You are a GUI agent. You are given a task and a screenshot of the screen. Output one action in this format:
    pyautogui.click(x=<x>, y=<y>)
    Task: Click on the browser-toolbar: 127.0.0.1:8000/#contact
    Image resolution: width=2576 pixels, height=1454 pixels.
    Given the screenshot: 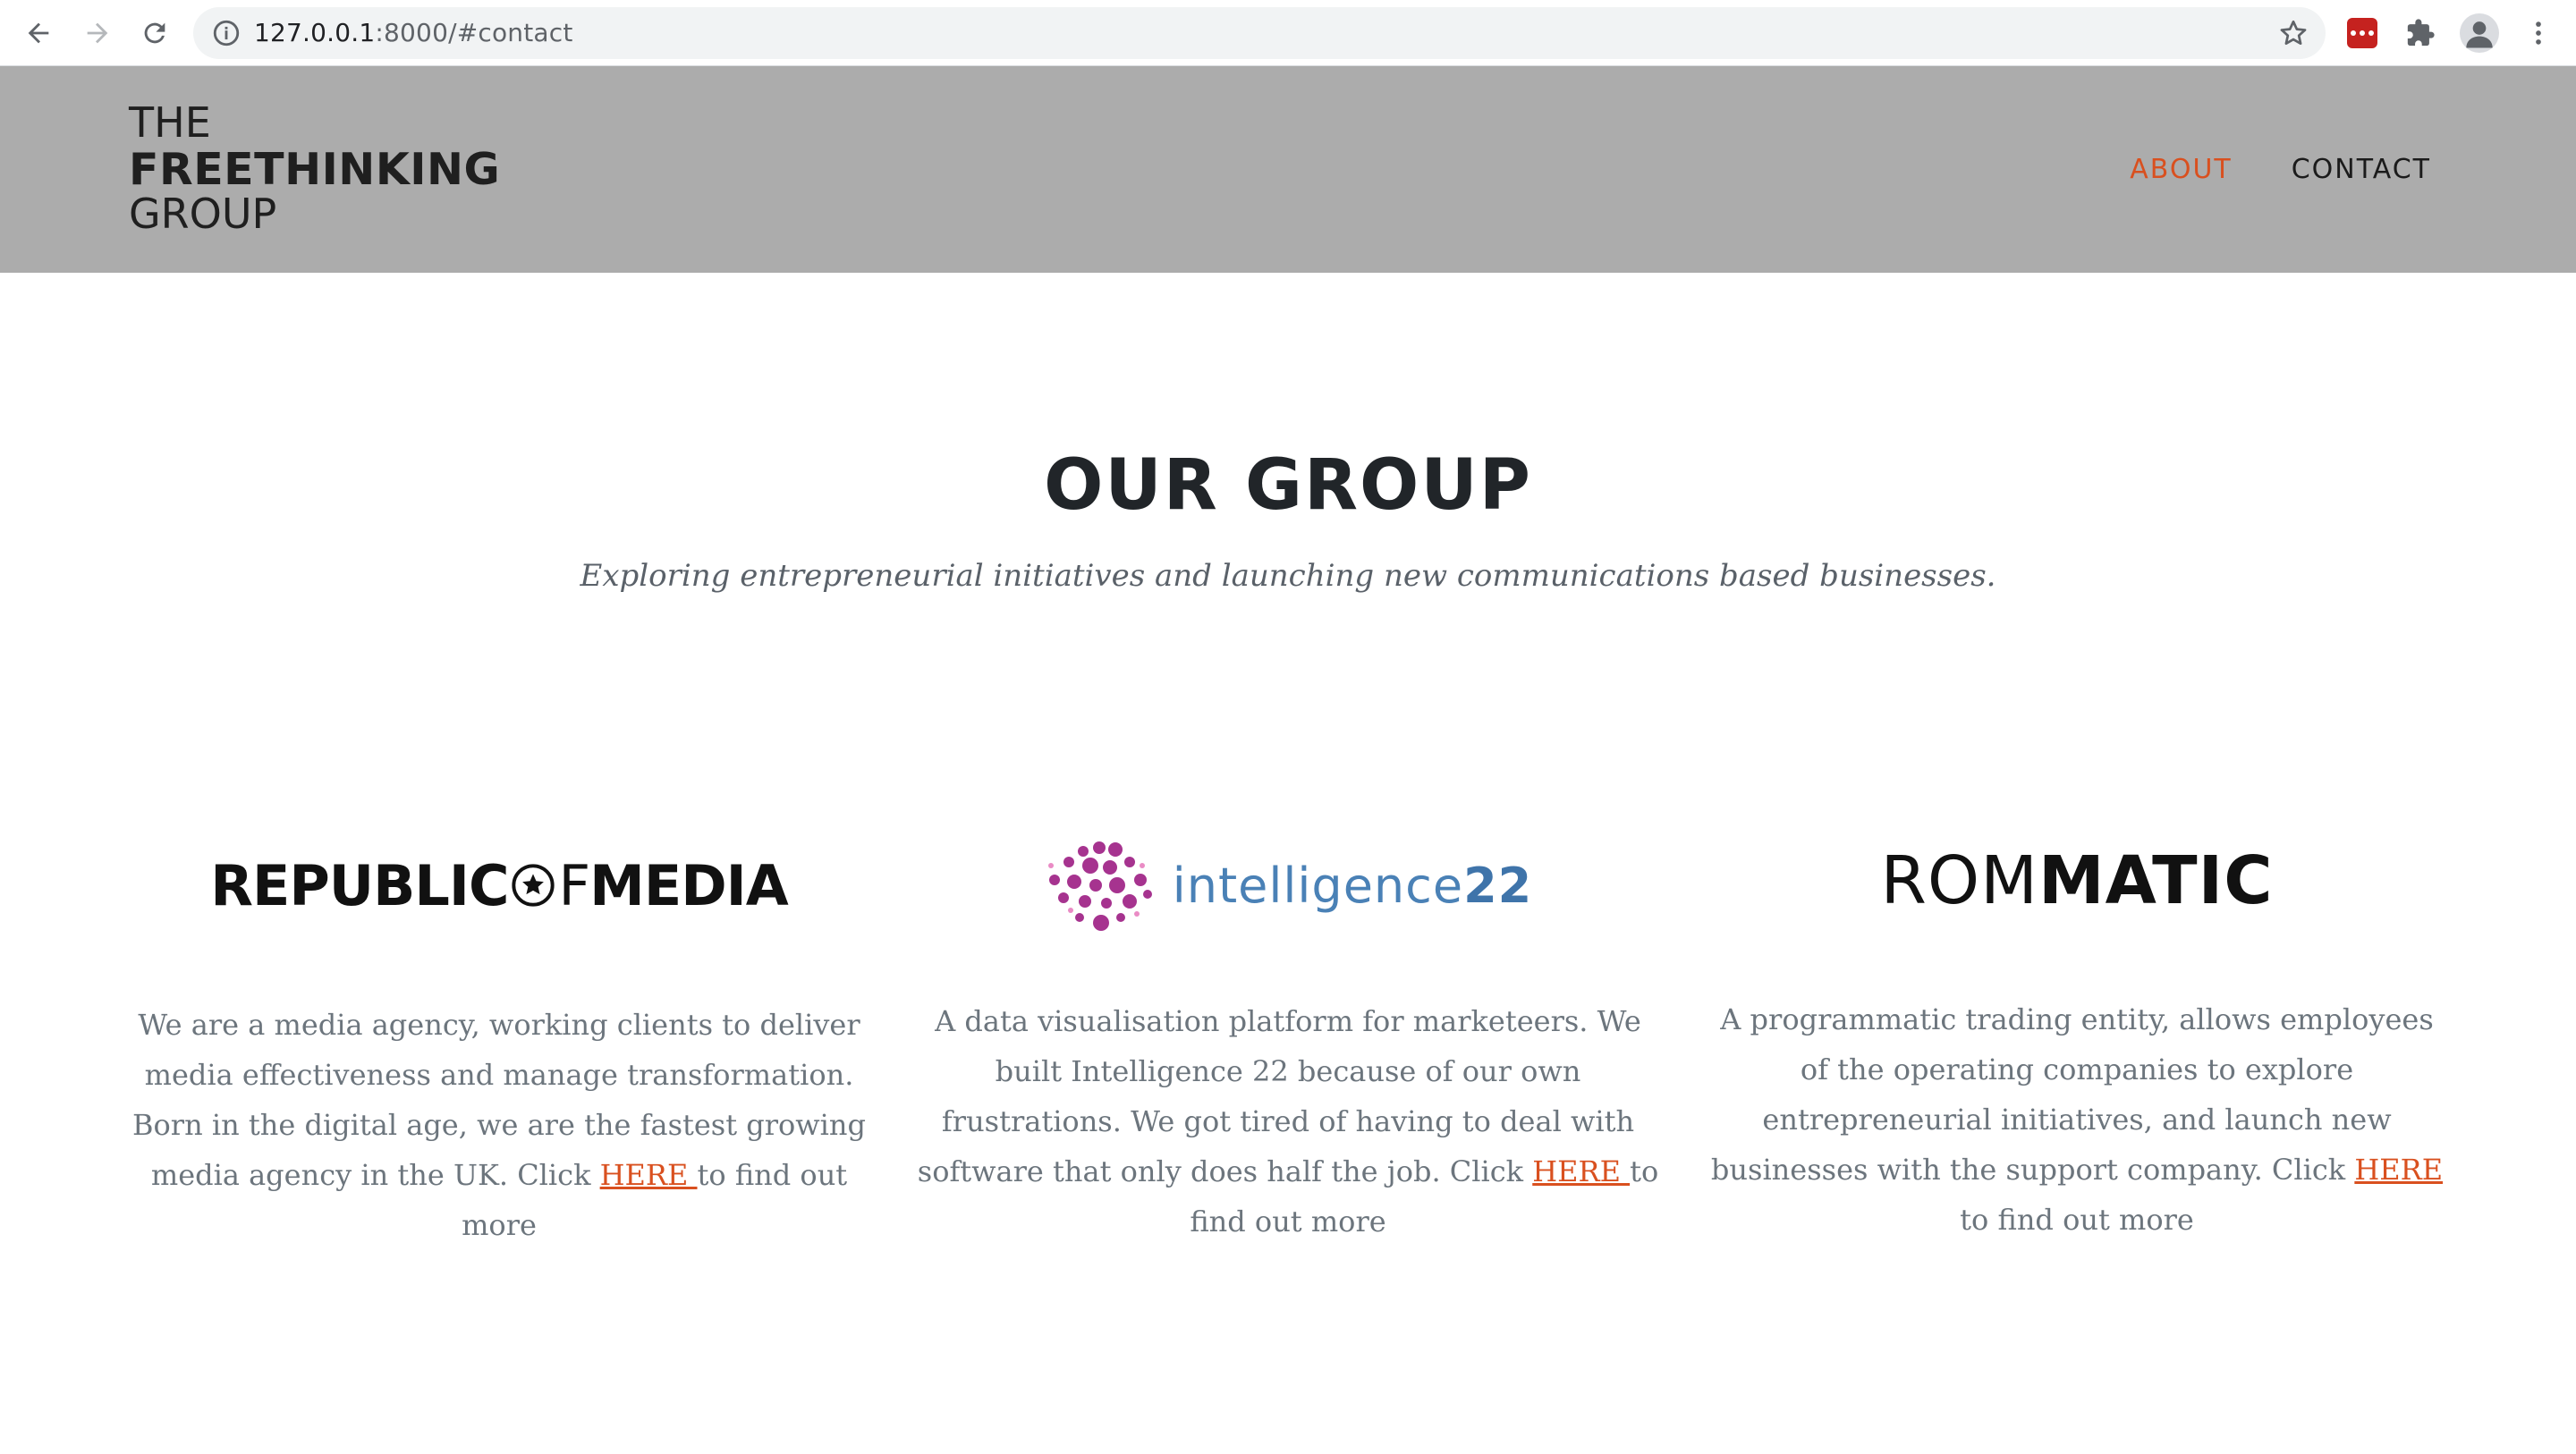 What is the action you would take?
    pyautogui.click(x=1288, y=33)
    